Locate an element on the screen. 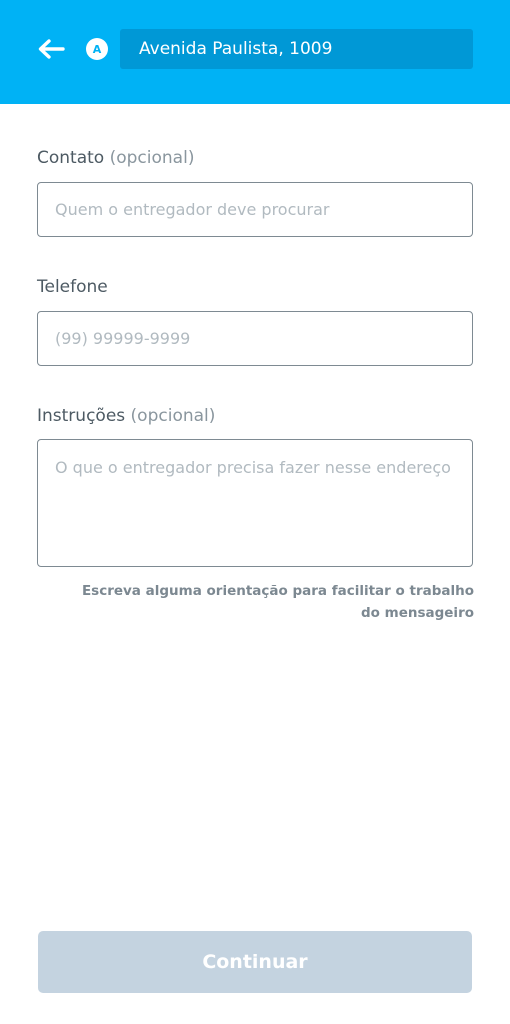  instructions-label: Instruções (opcional) is located at coordinates (126, 416).